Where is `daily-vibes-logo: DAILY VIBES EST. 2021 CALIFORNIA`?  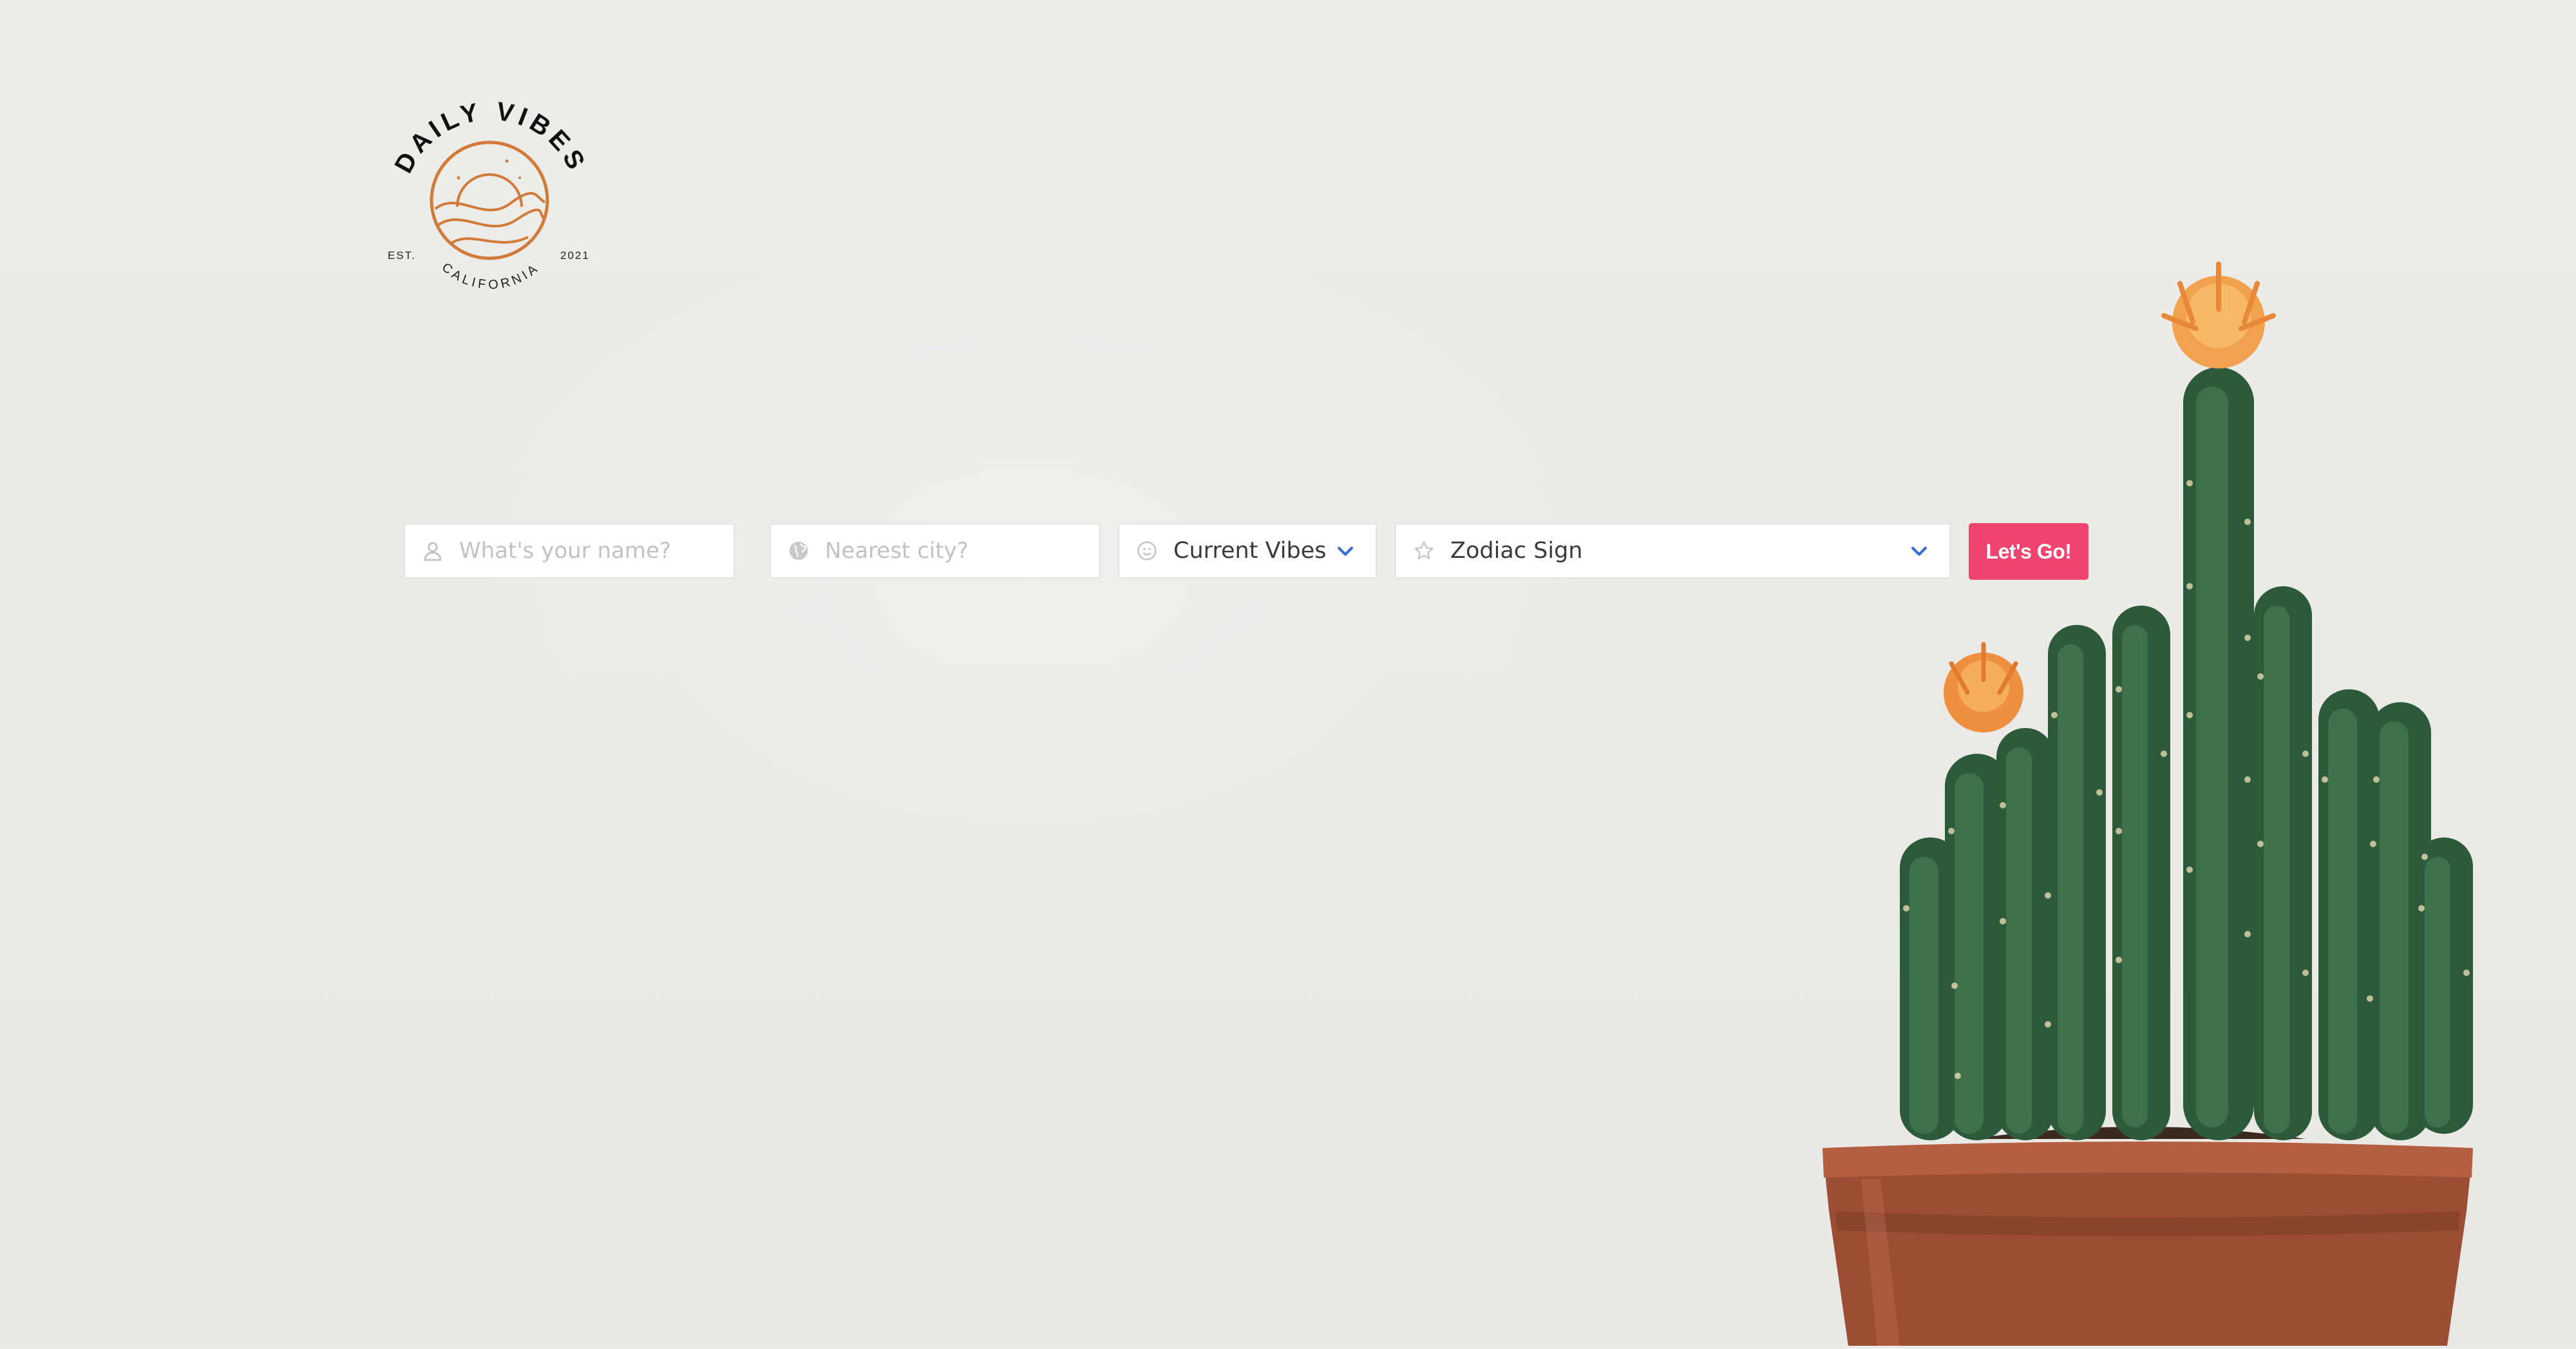 daily-vibes-logo: DAILY VIBES EST. 2021 CALIFORNIA is located at coordinates (491, 194).